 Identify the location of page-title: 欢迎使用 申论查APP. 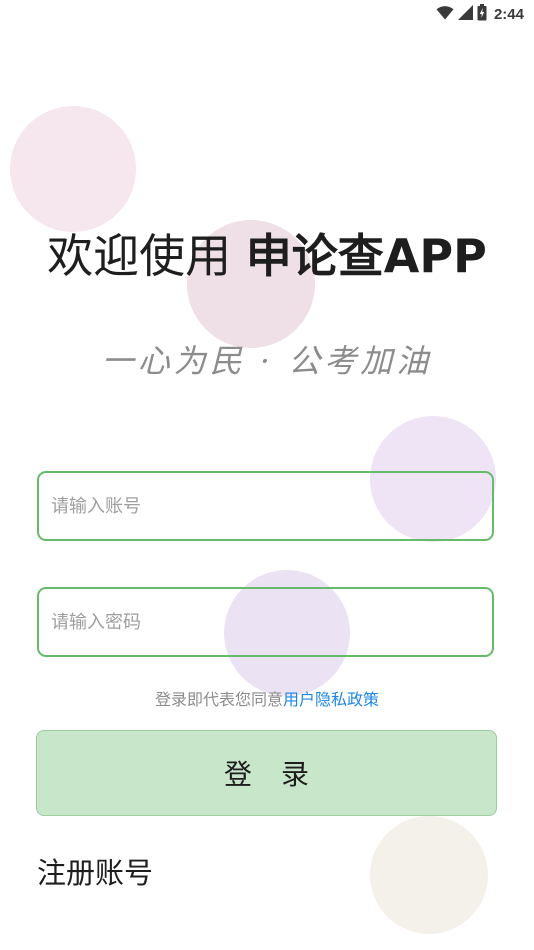
(267, 253).